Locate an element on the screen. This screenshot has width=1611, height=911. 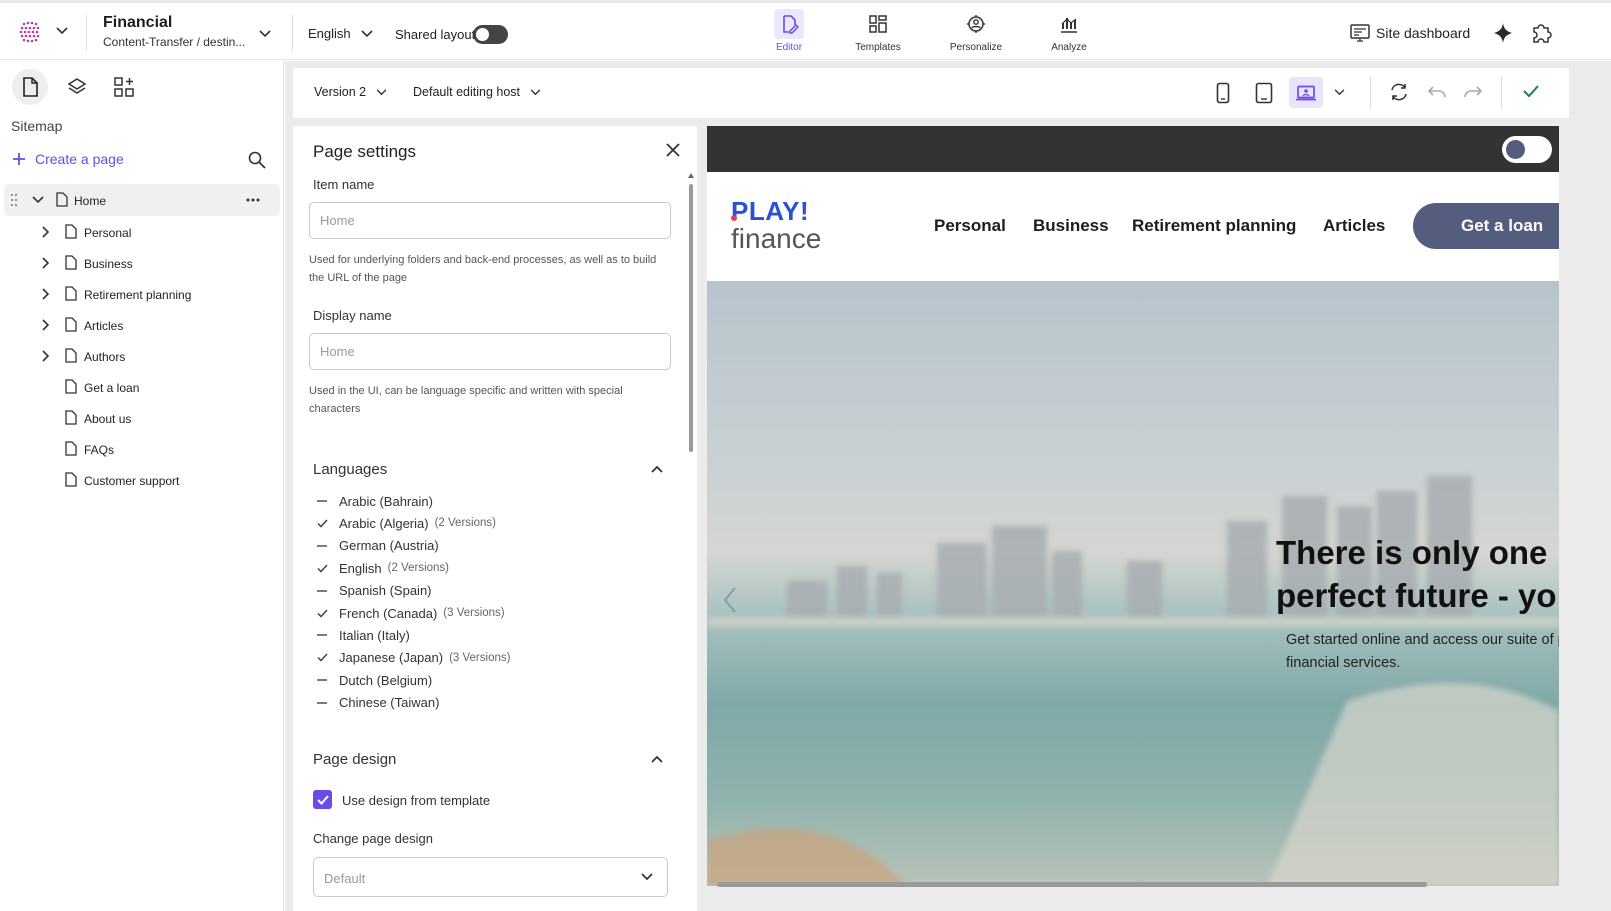
display-name-label: Display name is located at coordinates (352, 315).